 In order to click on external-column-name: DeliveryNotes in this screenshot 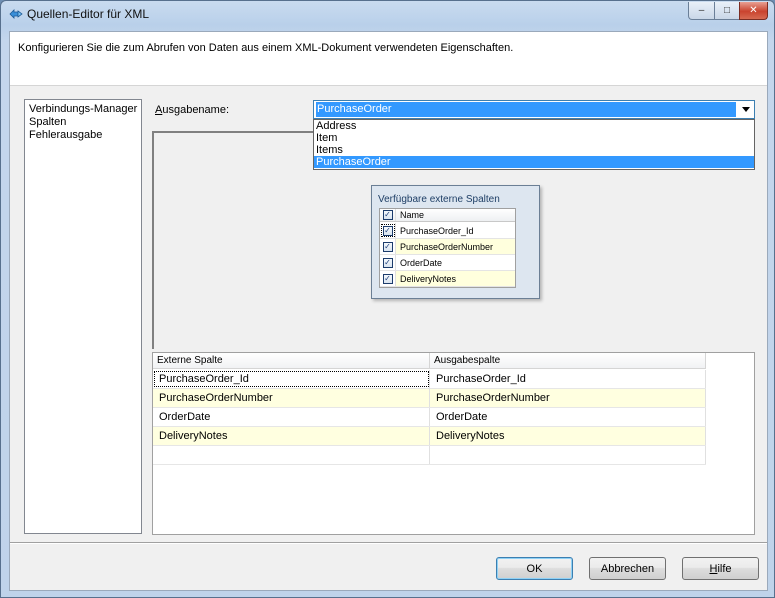, I will do `click(455, 278)`.